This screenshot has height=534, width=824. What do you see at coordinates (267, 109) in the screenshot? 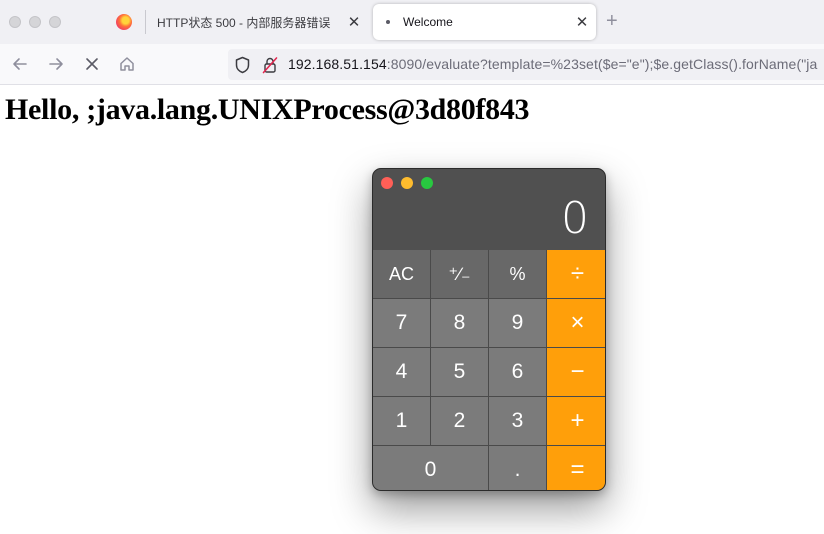
I see `page-heading: Hello, ;java.lang.UNIXProcess@3d80f843` at bounding box center [267, 109].